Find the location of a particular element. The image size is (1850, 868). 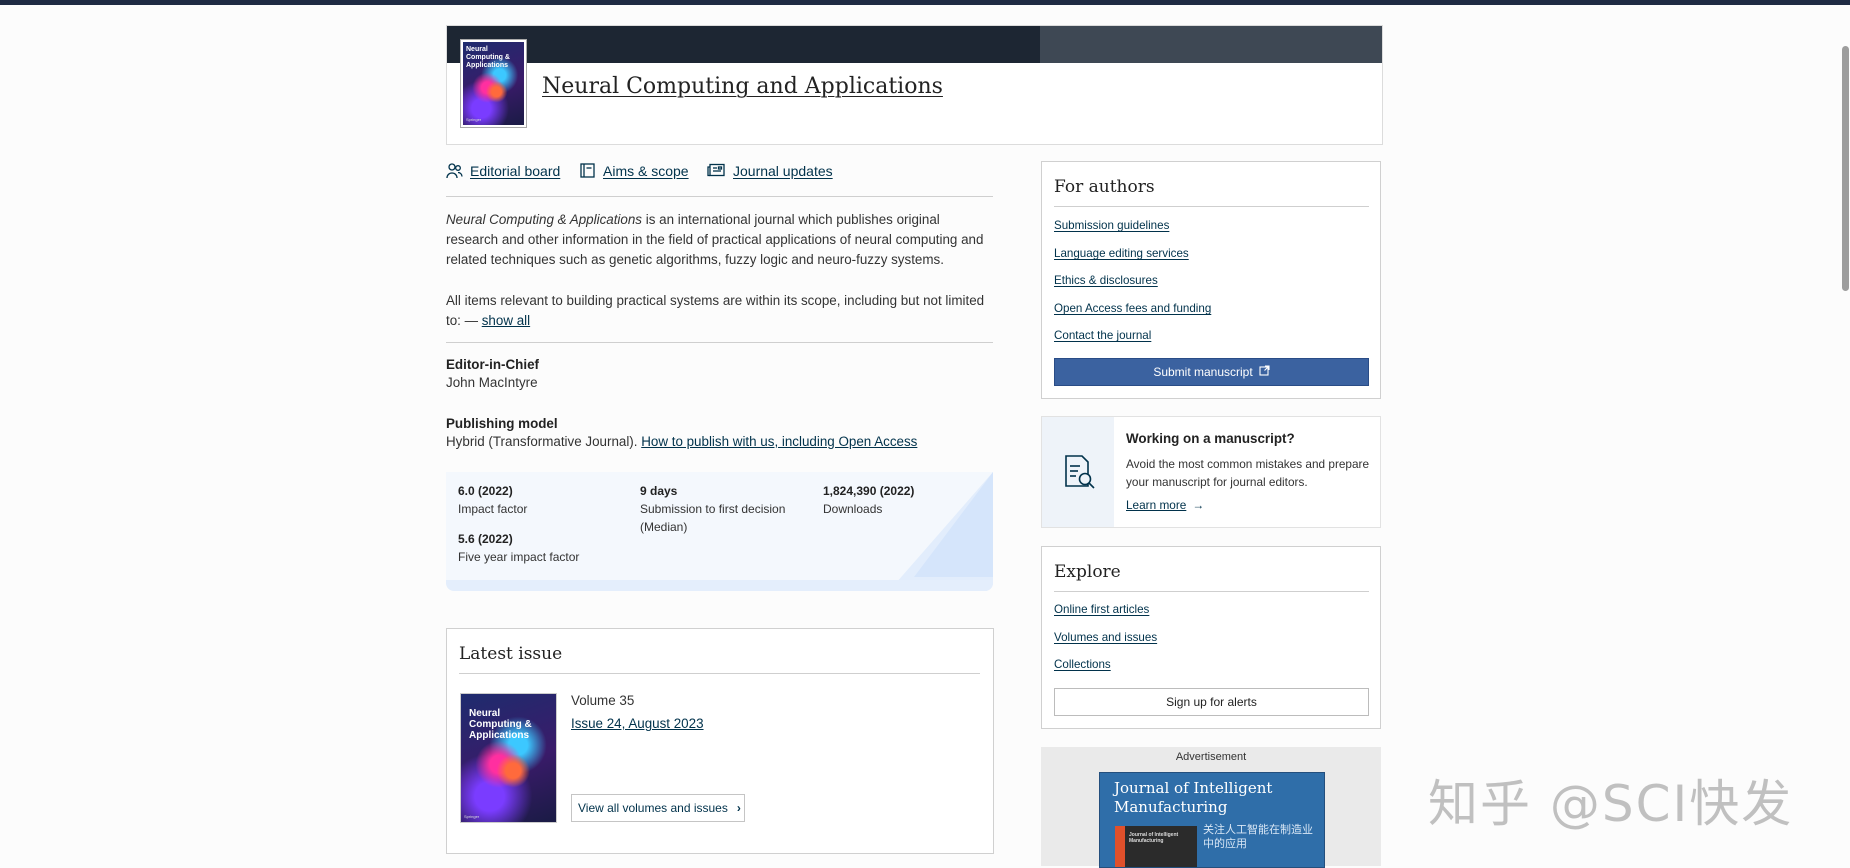

language-editing-link: Language editing services is located at coordinates (1121, 253).